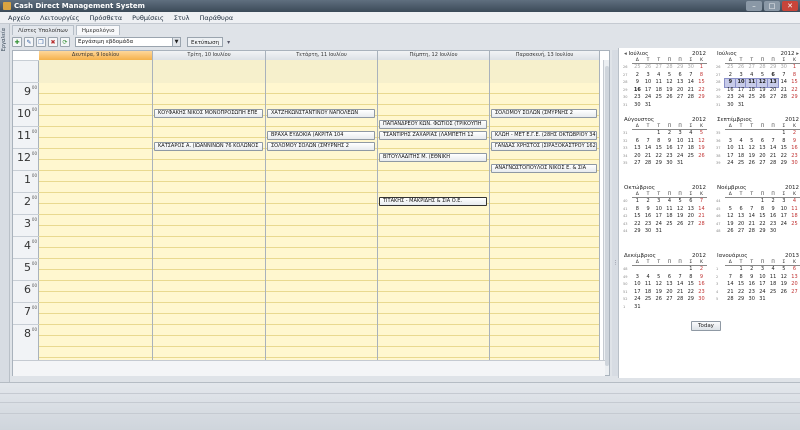 The height and width of the screenshot is (430, 800). What do you see at coordinates (322, 210) in the screenshot?
I see `day-column` at bounding box center [322, 210].